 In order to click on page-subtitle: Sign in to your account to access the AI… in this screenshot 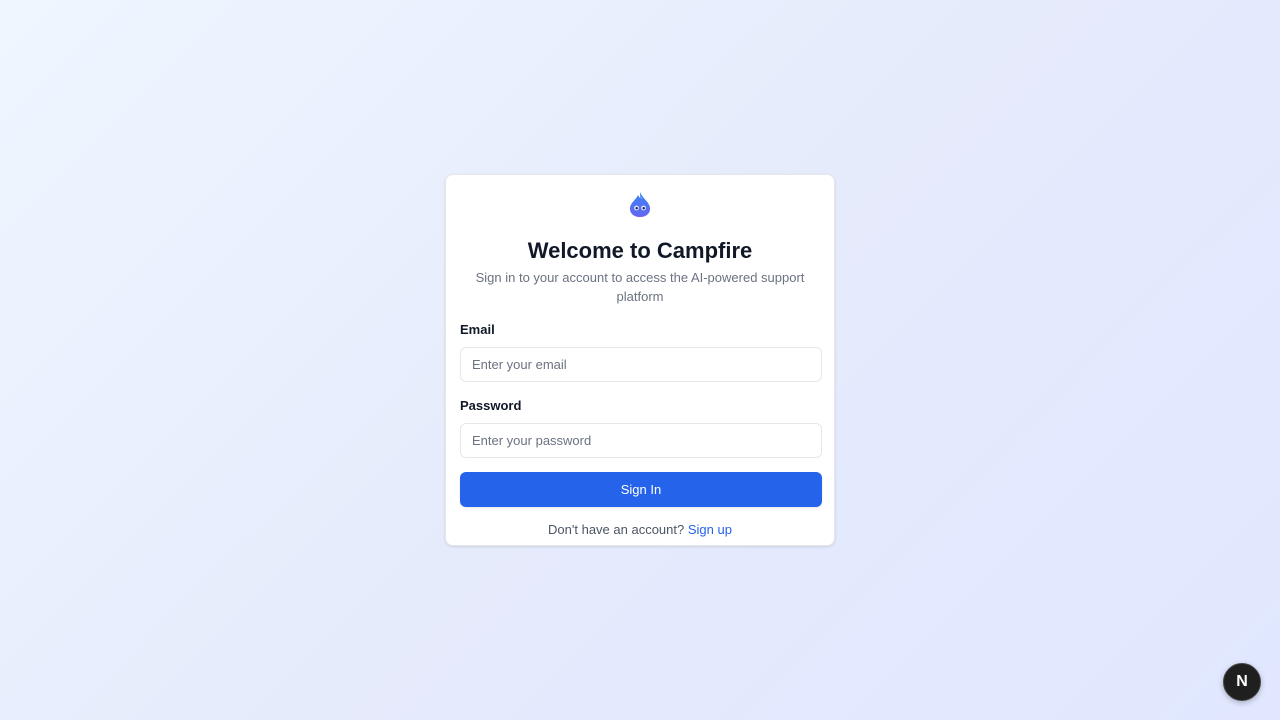, I will do `click(640, 287)`.